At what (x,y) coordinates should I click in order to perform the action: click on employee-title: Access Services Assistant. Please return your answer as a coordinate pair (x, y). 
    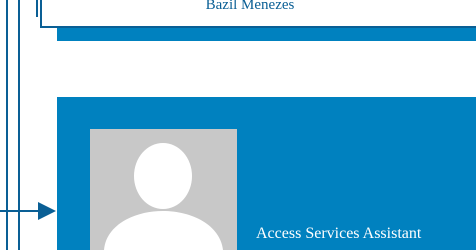
    Looking at the image, I should click on (339, 233).